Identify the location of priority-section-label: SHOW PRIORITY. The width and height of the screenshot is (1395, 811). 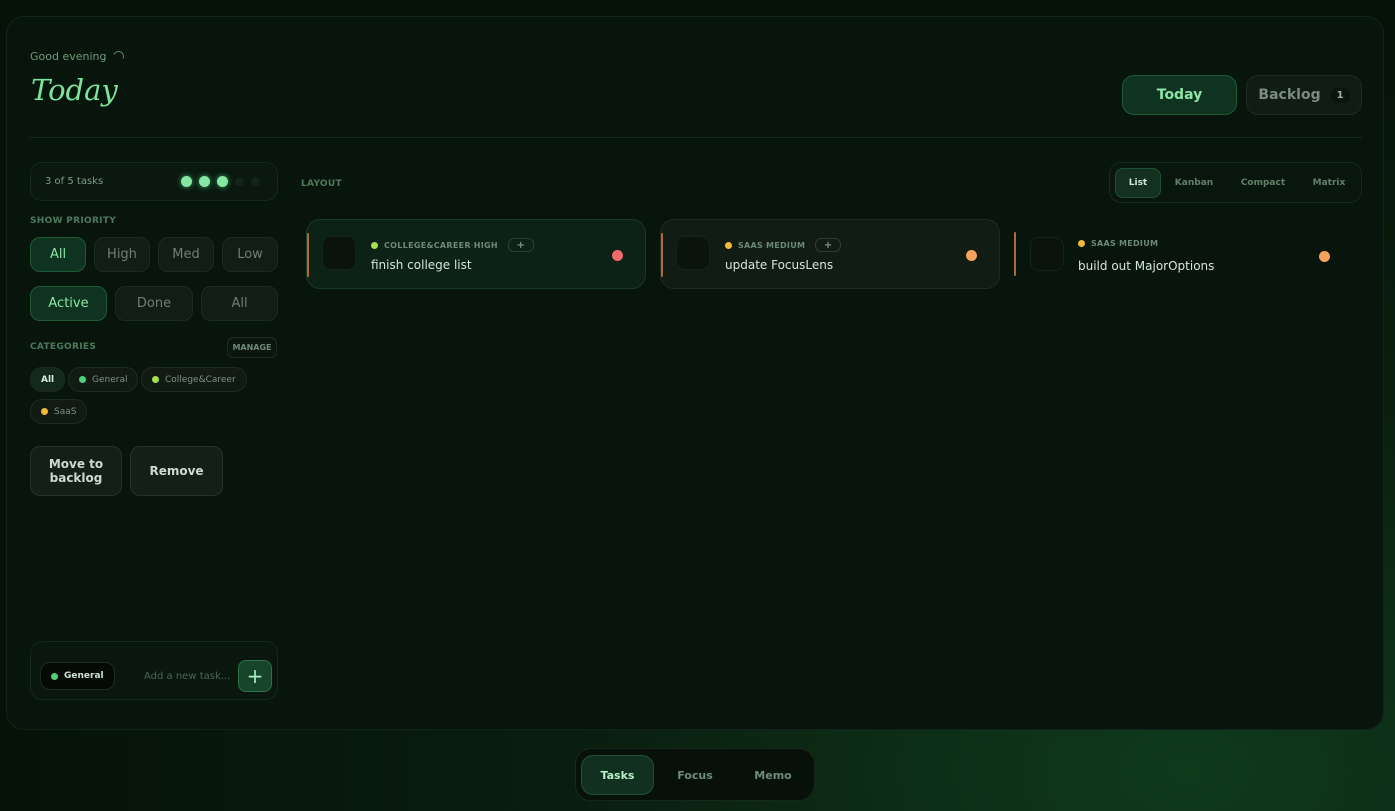
(73, 221).